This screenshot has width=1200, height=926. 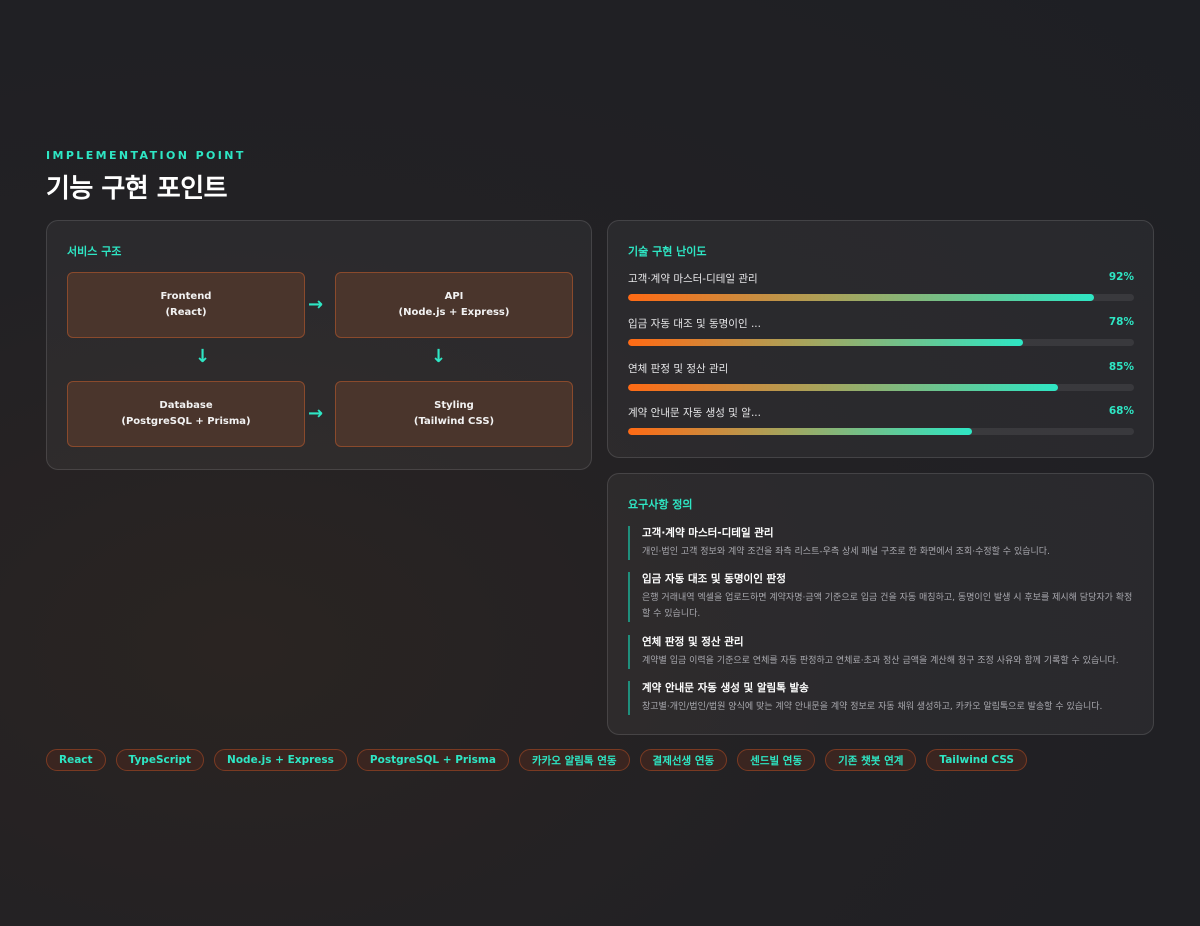 What do you see at coordinates (574, 760) in the screenshot?
I see `tech-tag: 카카오 알림톡 연동` at bounding box center [574, 760].